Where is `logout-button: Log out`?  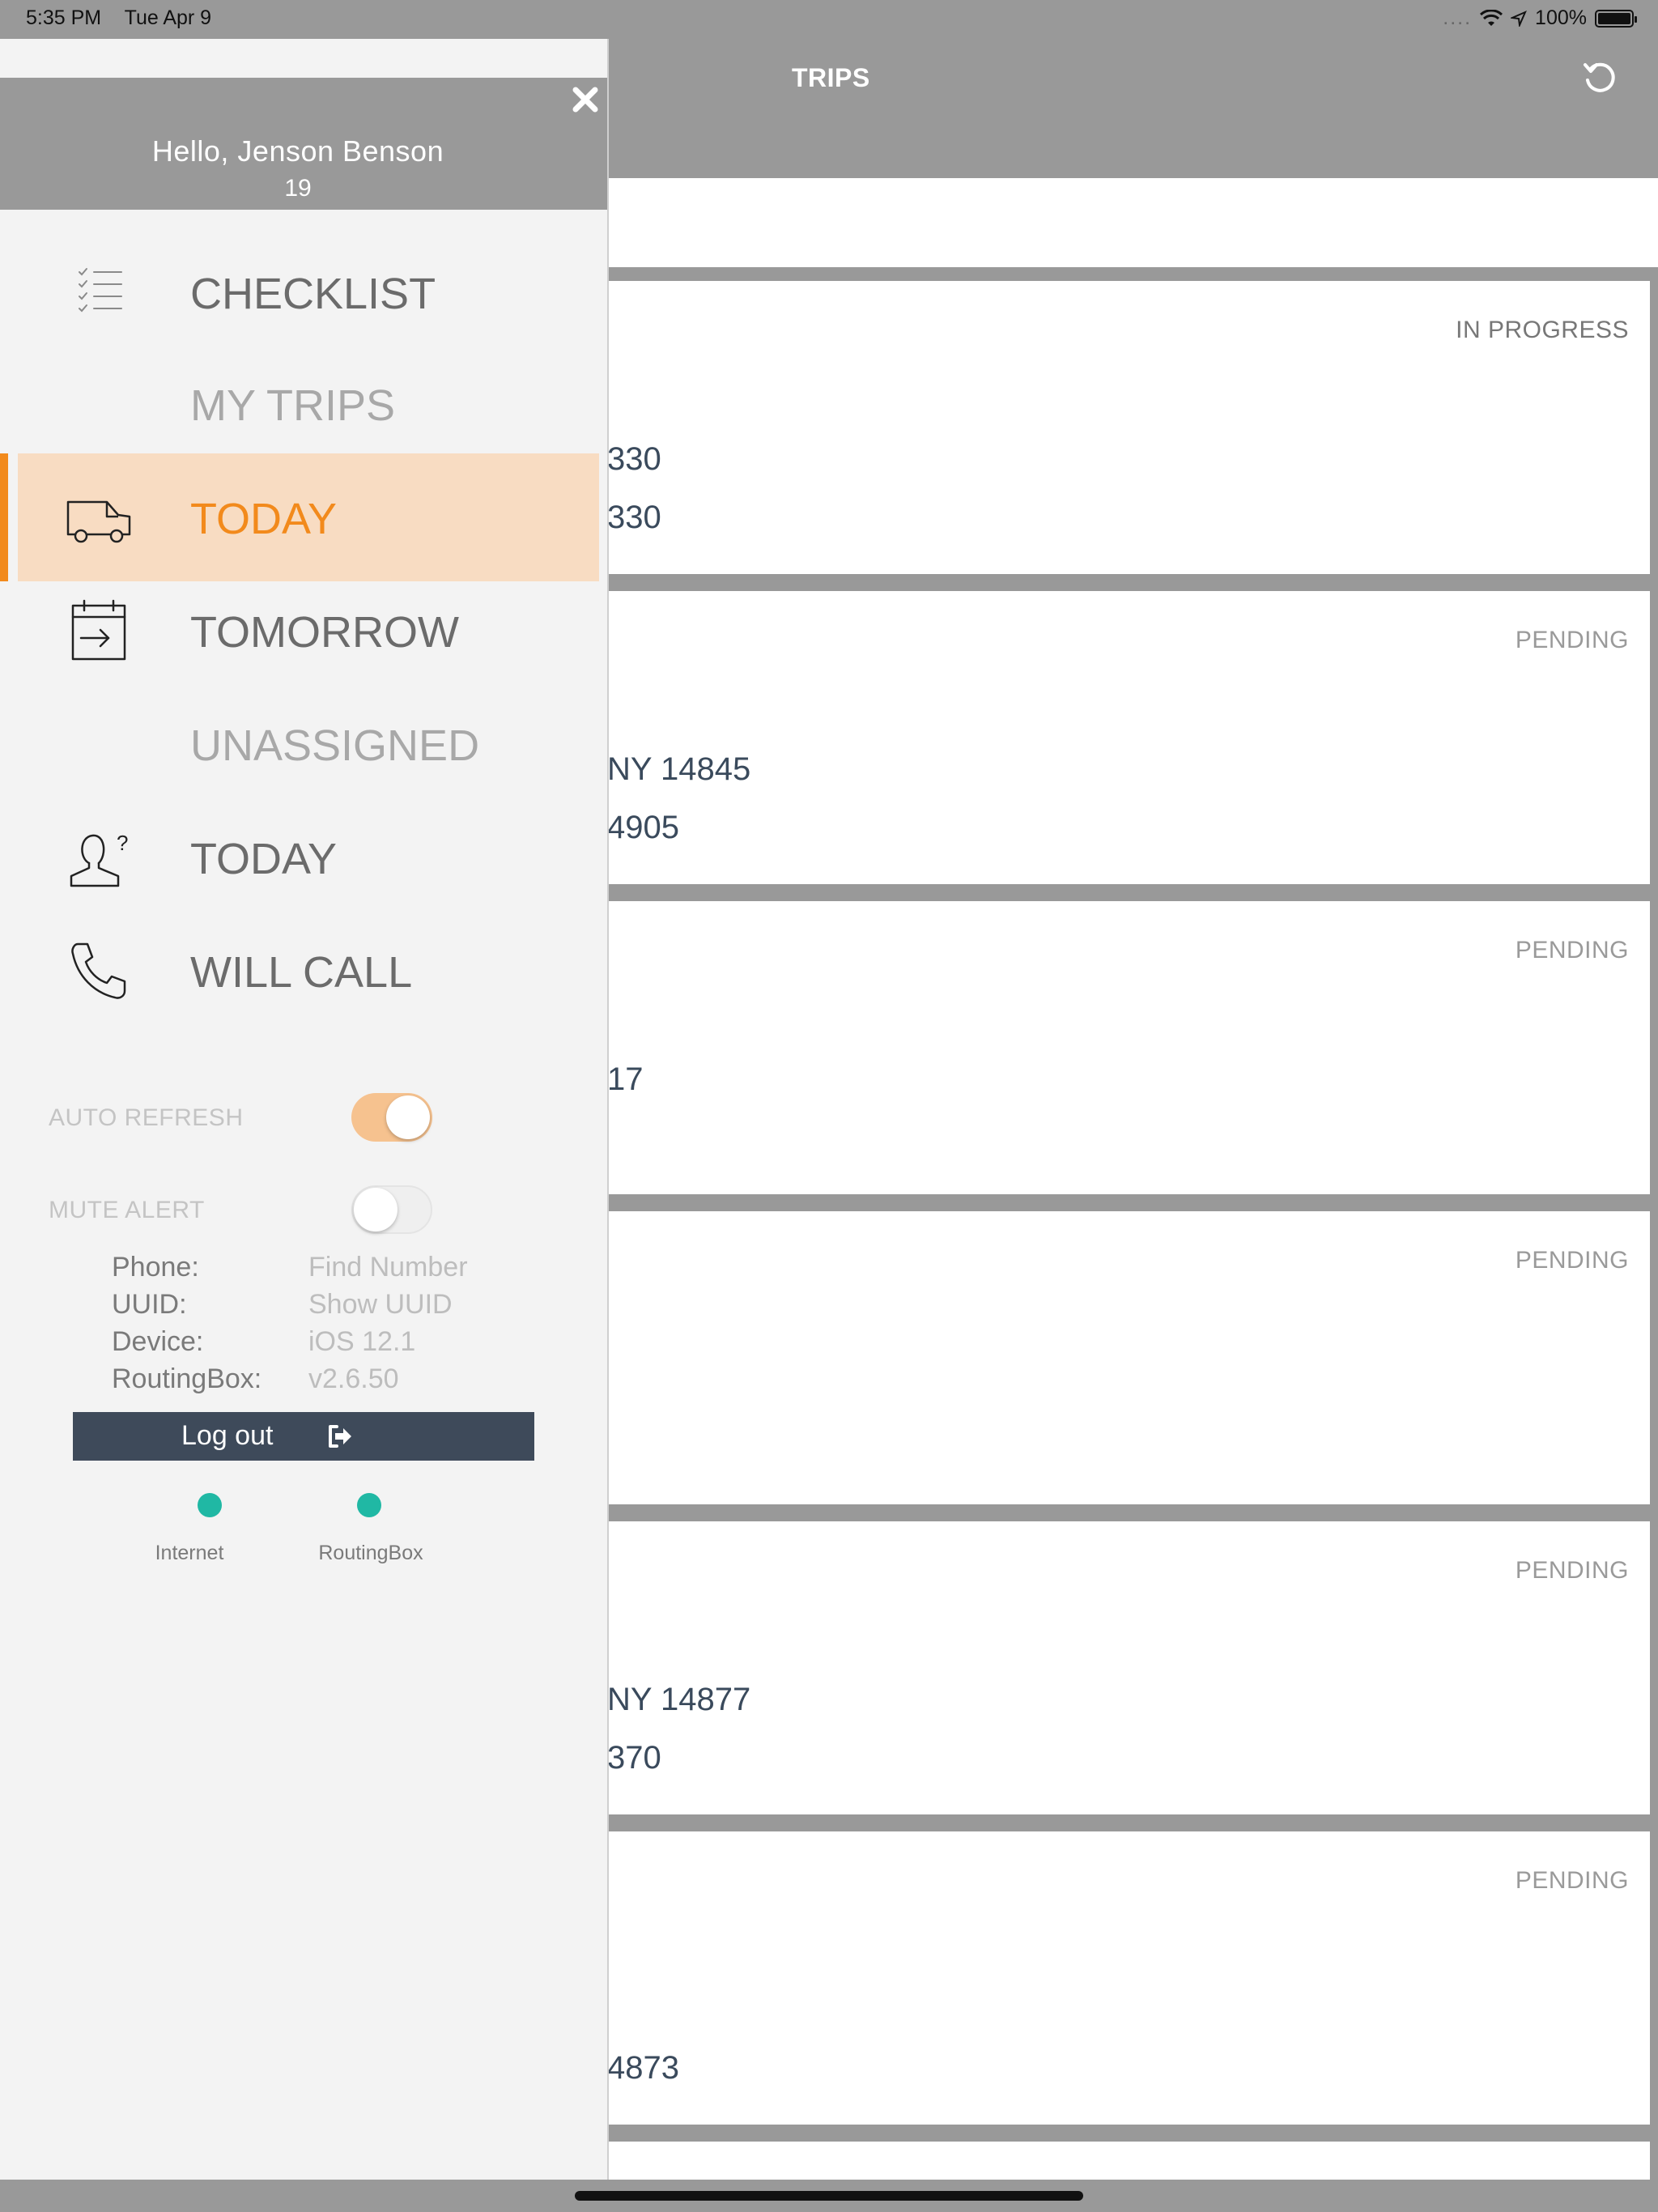 logout-button: Log out is located at coordinates (303, 1437).